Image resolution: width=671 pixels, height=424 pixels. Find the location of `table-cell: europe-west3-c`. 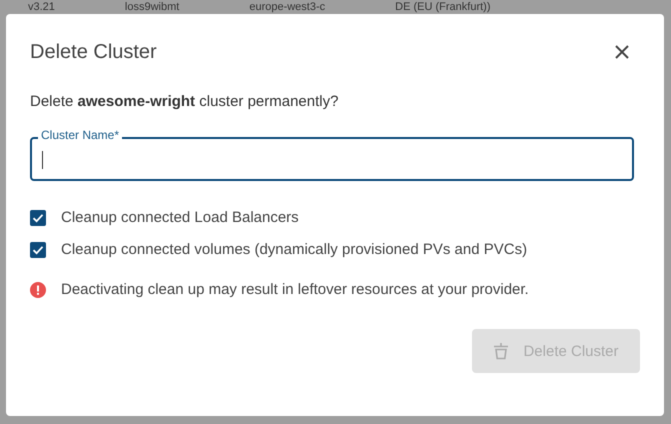

table-cell: europe-west3-c is located at coordinates (287, 7).